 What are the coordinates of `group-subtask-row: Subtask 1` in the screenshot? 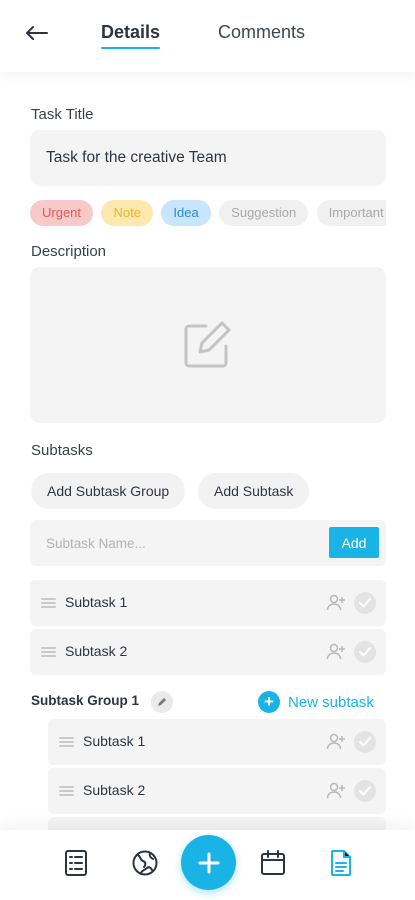 It's located at (217, 742).